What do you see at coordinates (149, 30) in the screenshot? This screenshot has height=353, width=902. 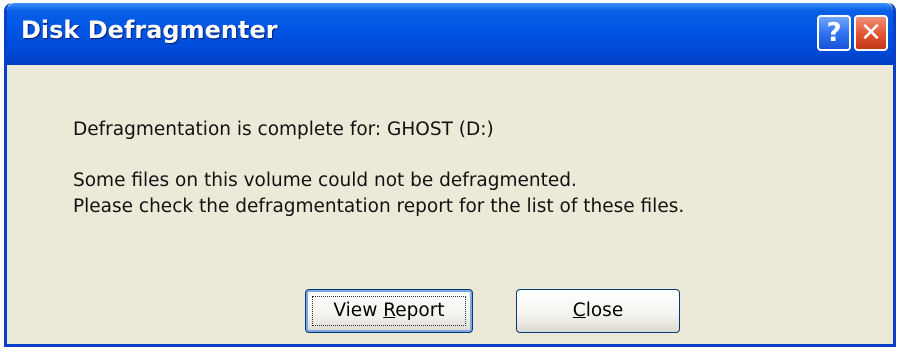 I see `window-title: Disk Defragmenter` at bounding box center [149, 30].